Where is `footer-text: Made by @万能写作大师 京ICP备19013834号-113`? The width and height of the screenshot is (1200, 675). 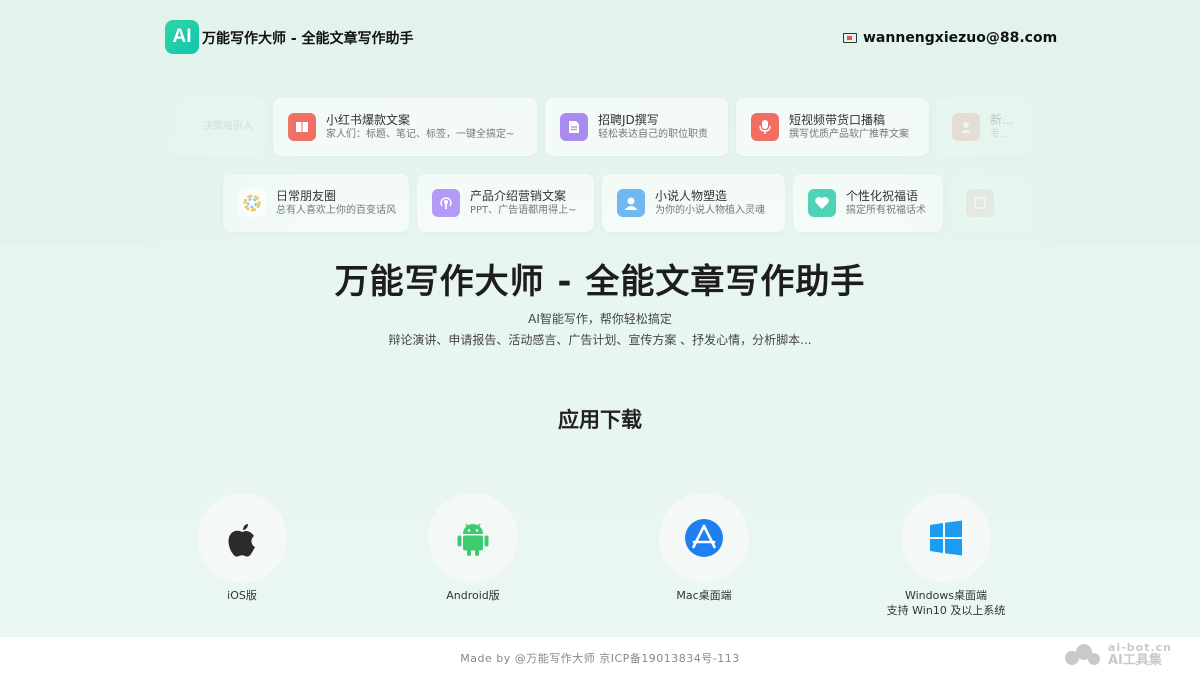
footer-text: Made by @万能写作大师 京ICP备19013834号-113 is located at coordinates (600, 658).